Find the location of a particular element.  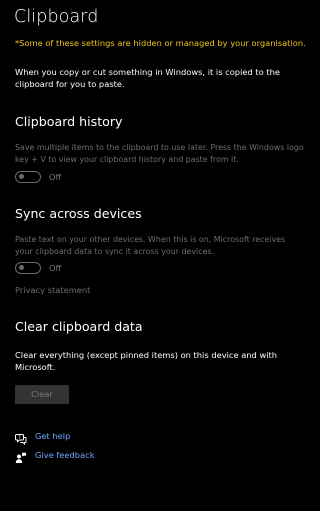

chat-help-icon: ? is located at coordinates (21, 438).